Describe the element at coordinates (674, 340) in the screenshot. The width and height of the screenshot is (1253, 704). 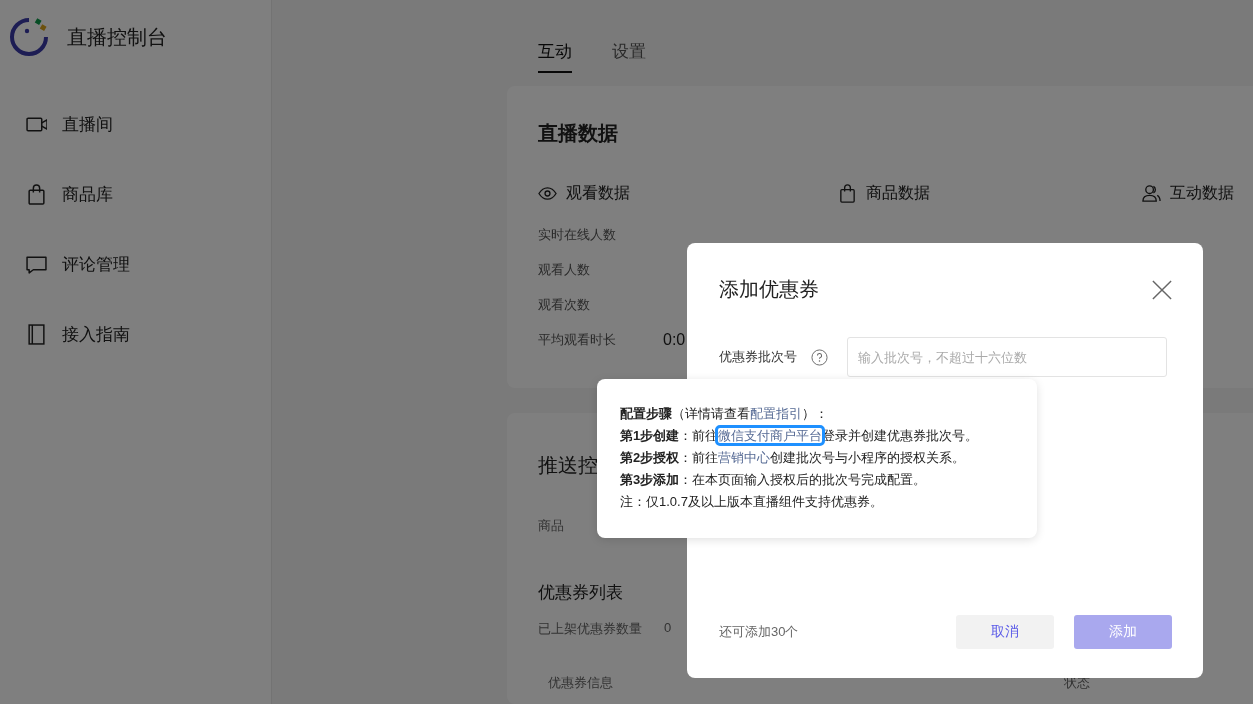
I see `stat-value: 0:0` at that location.